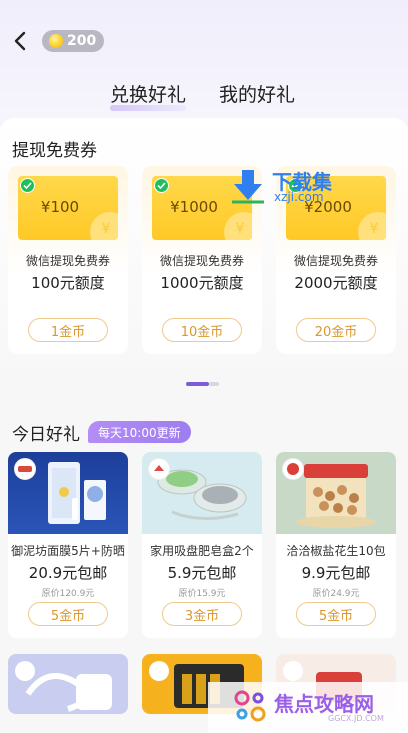  I want to click on product-name: 洽洽椒盐花生10包, so click(336, 551).